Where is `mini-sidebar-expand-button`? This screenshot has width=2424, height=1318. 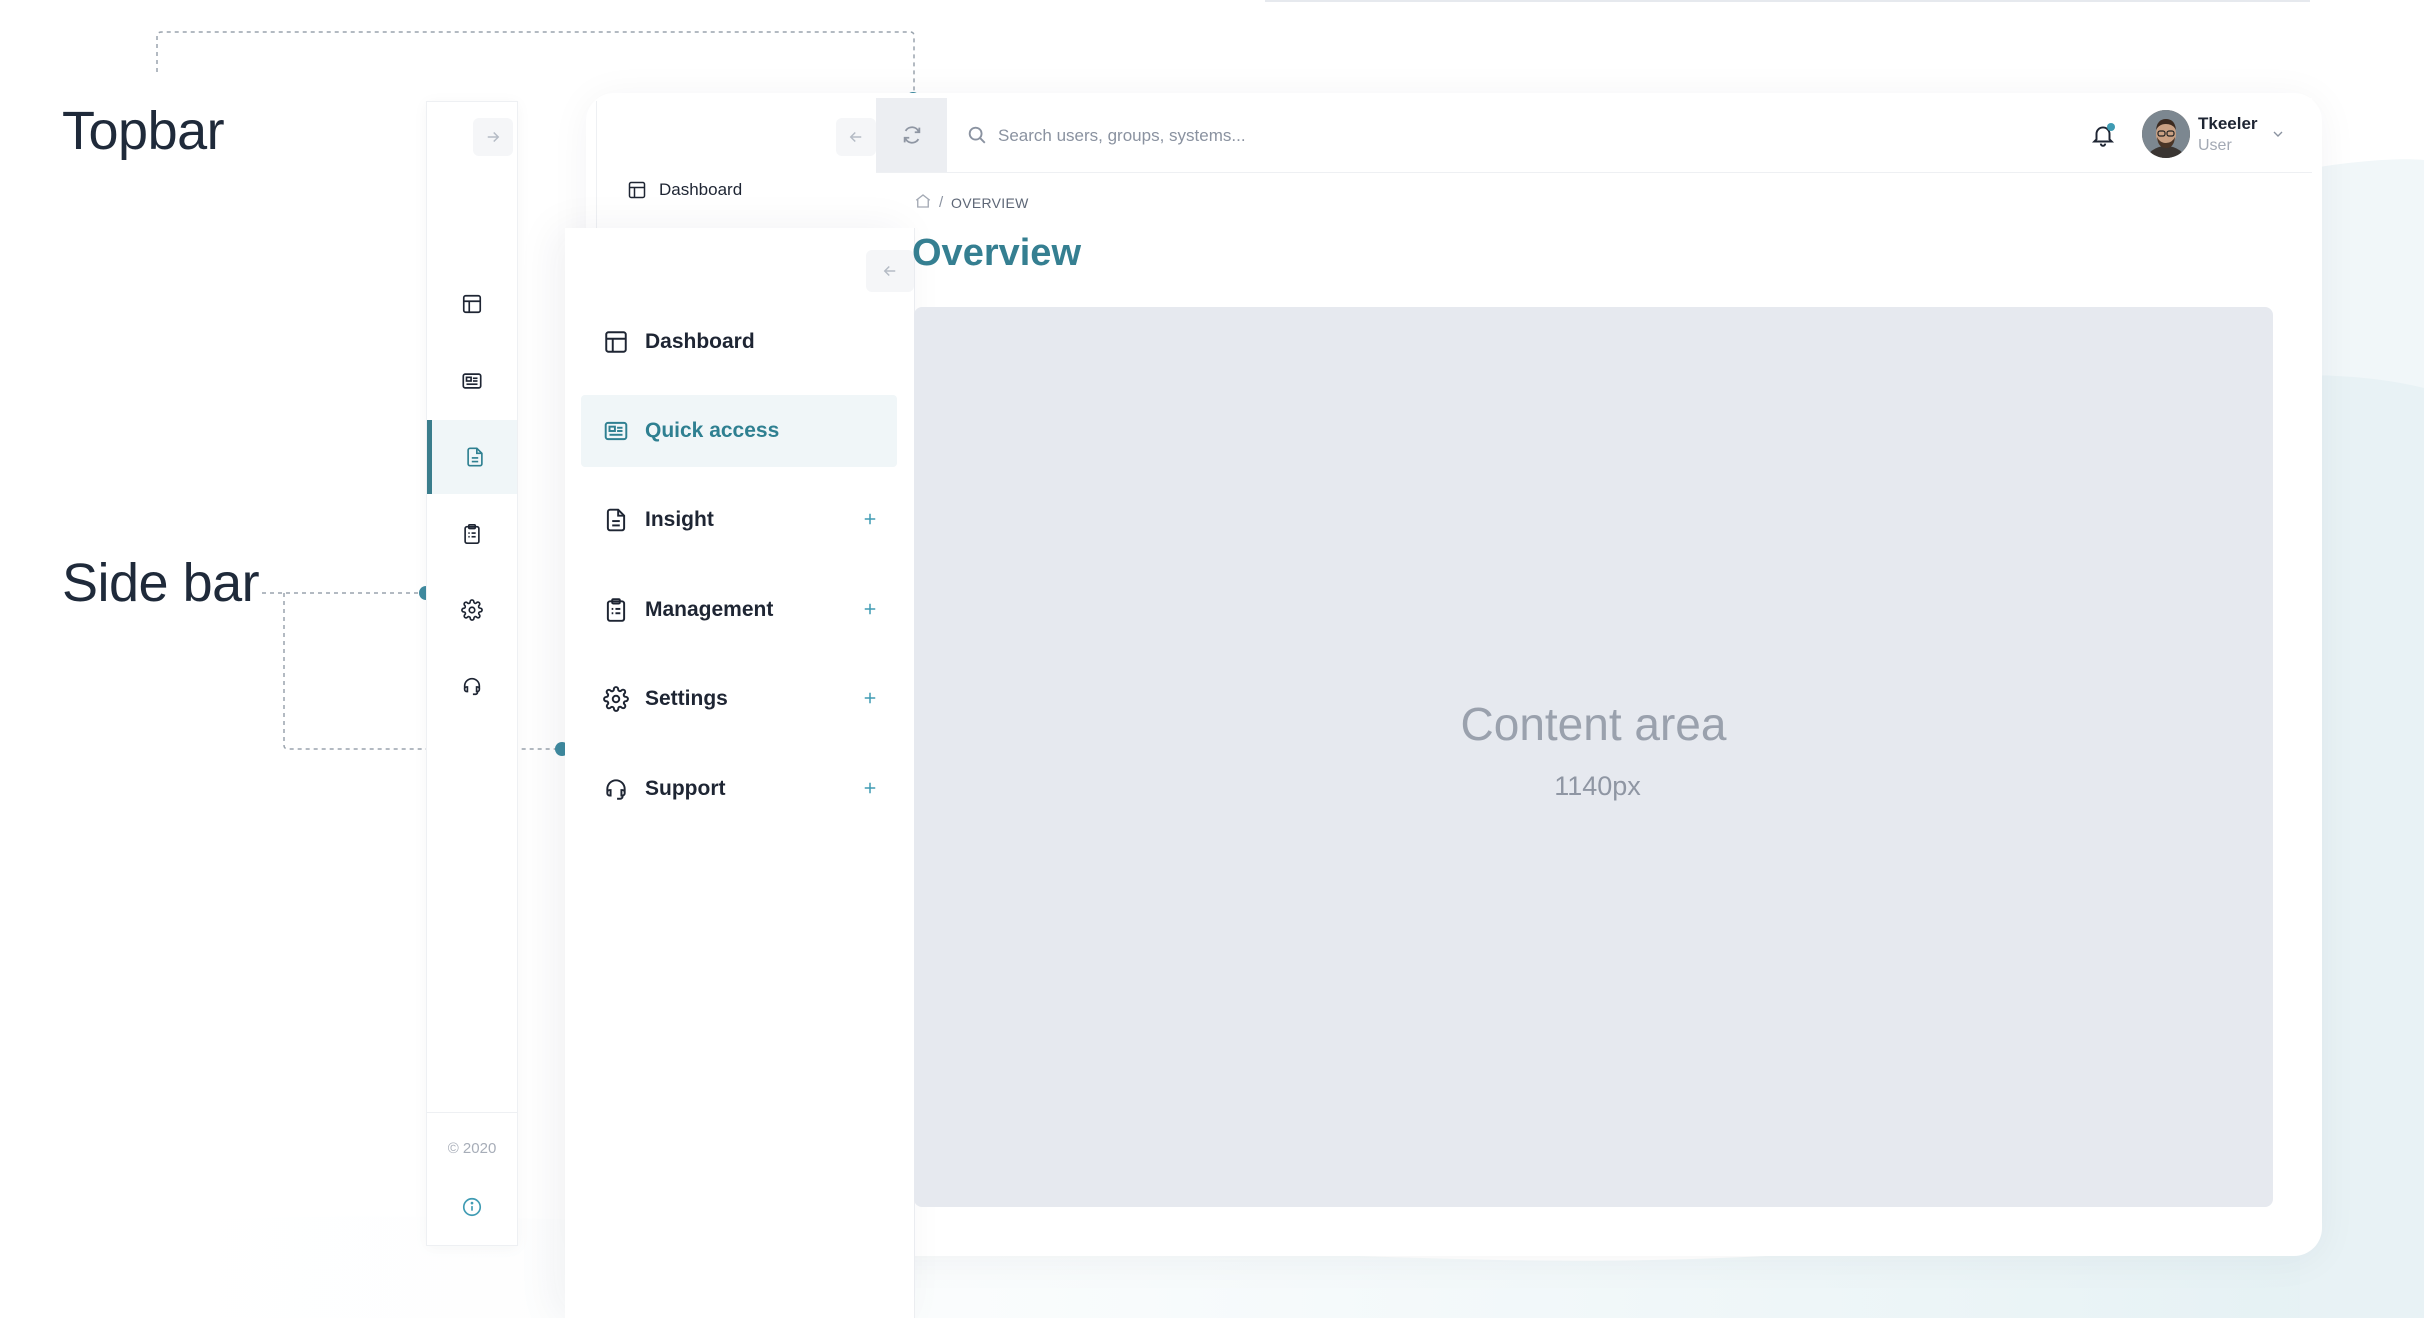 mini-sidebar-expand-button is located at coordinates (493, 137).